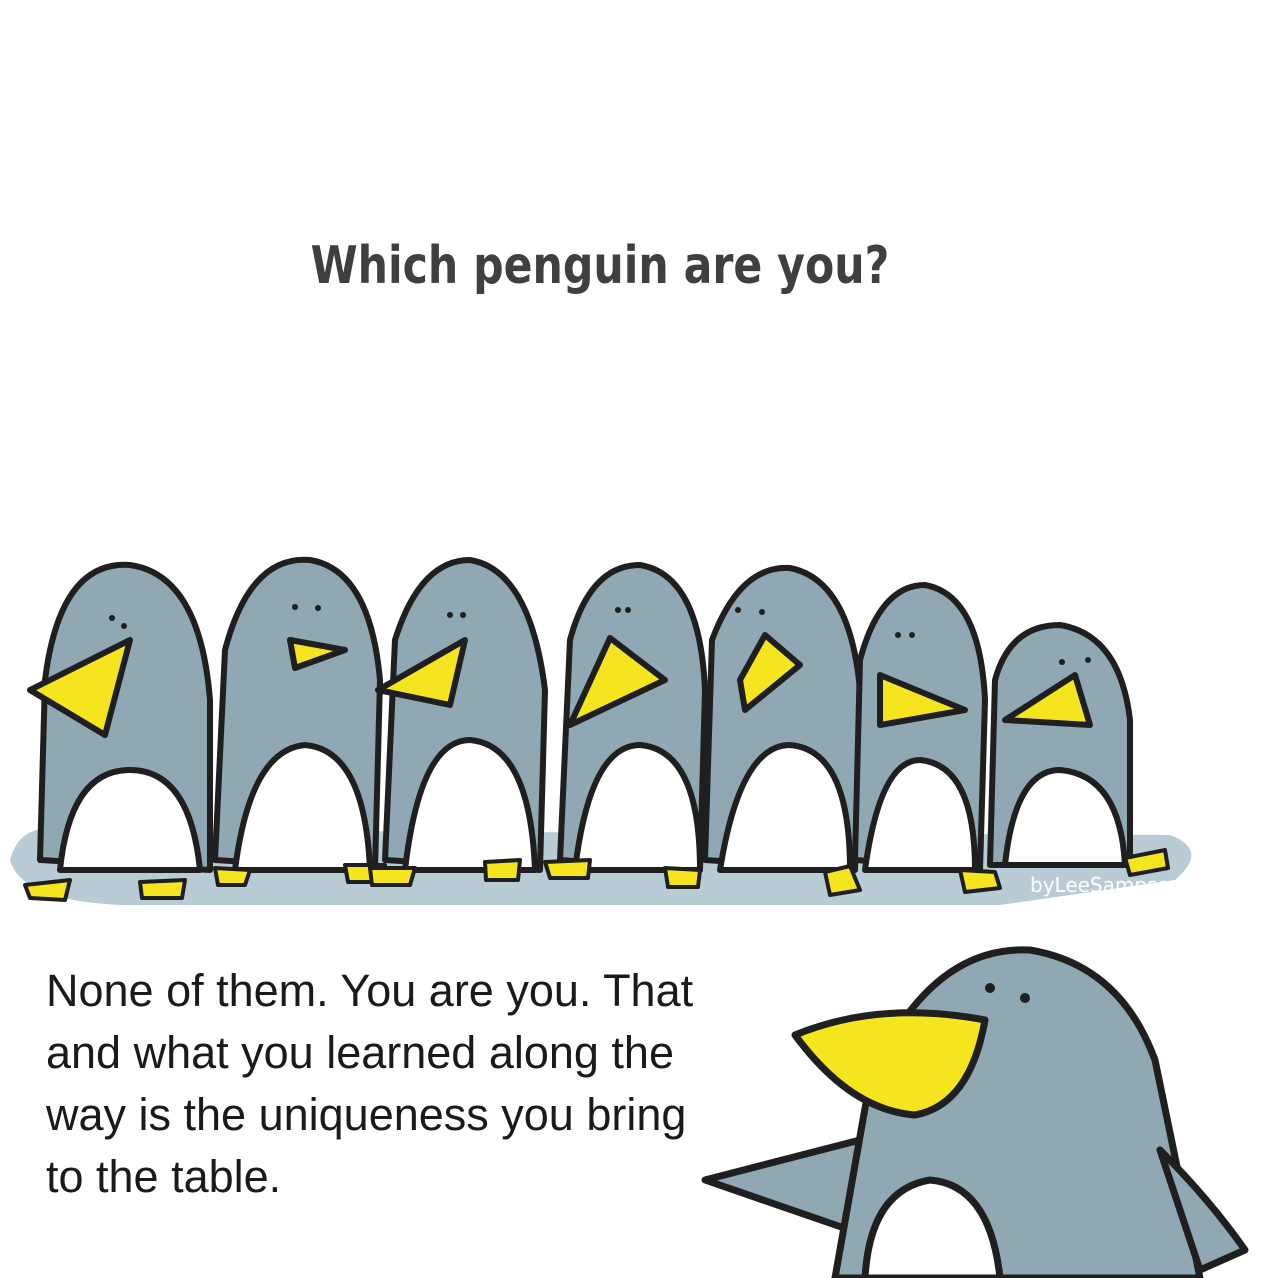  Describe the element at coordinates (164, 1176) in the screenshot. I see `caption-line-4: to the table.` at that location.